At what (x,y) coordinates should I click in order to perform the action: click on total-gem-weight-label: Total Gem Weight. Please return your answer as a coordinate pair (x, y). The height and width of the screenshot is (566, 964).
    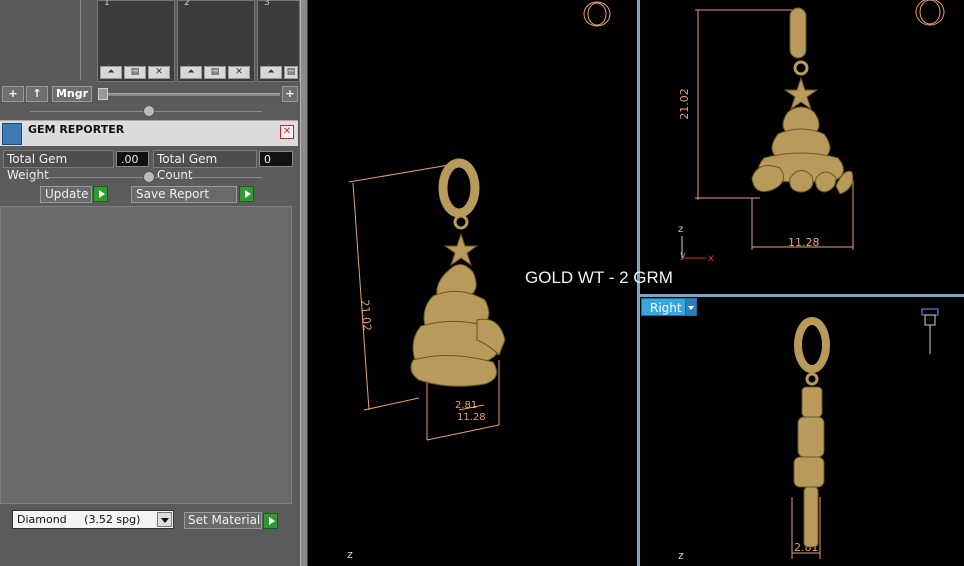
    Looking at the image, I should click on (58, 166).